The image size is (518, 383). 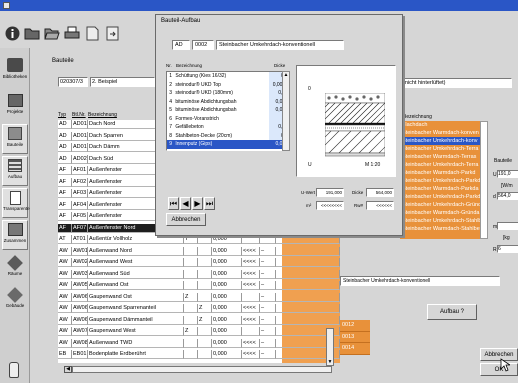 What do you see at coordinates (444, 181) in the screenshot?
I see `list-item: Steinbacher Umkehrdach-Parkd` at bounding box center [444, 181].